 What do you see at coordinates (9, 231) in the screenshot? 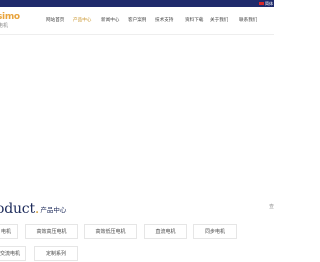
I see `category-motor: 电机` at bounding box center [9, 231].